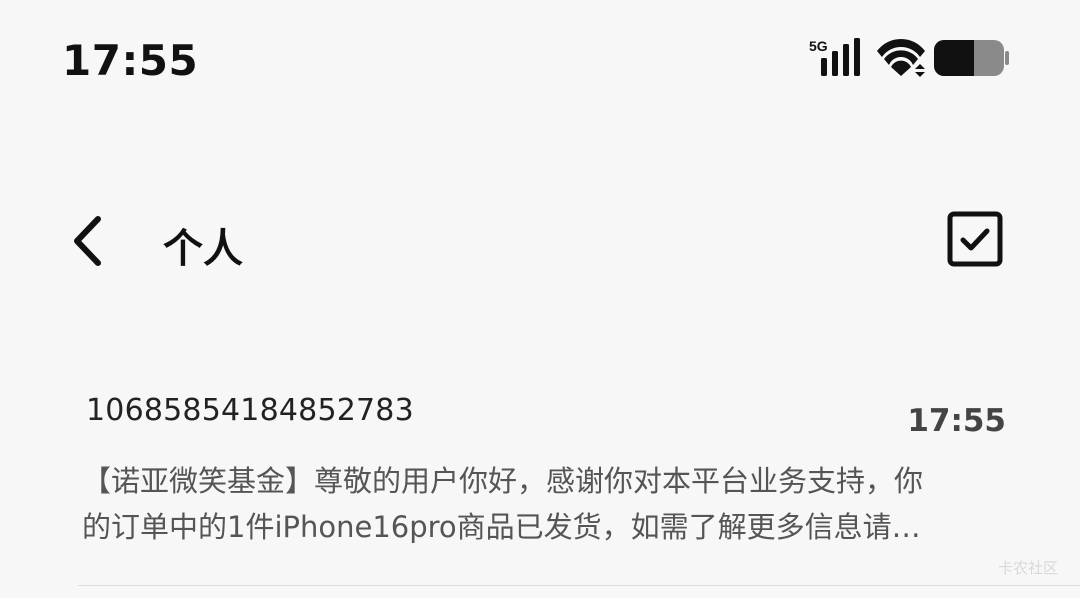  I want to click on page-title: 个人, so click(203, 249).